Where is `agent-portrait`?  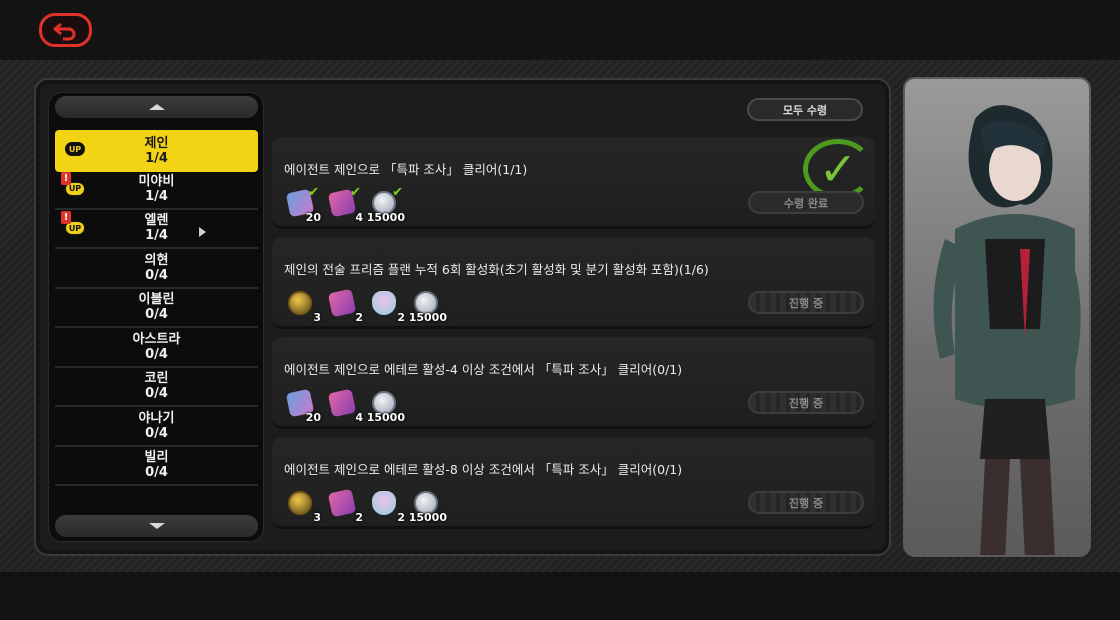
agent-portrait is located at coordinates (997, 317).